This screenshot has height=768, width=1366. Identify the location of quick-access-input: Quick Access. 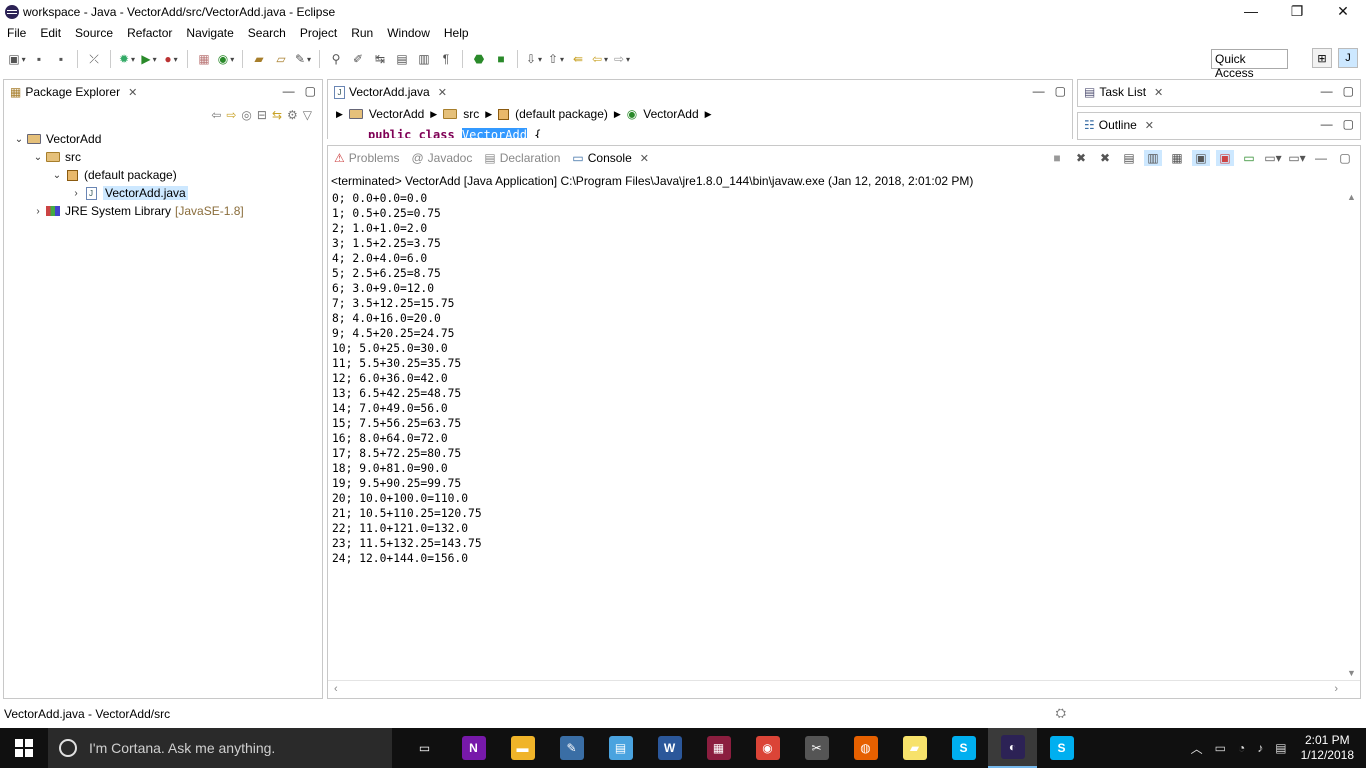
(1249, 64).